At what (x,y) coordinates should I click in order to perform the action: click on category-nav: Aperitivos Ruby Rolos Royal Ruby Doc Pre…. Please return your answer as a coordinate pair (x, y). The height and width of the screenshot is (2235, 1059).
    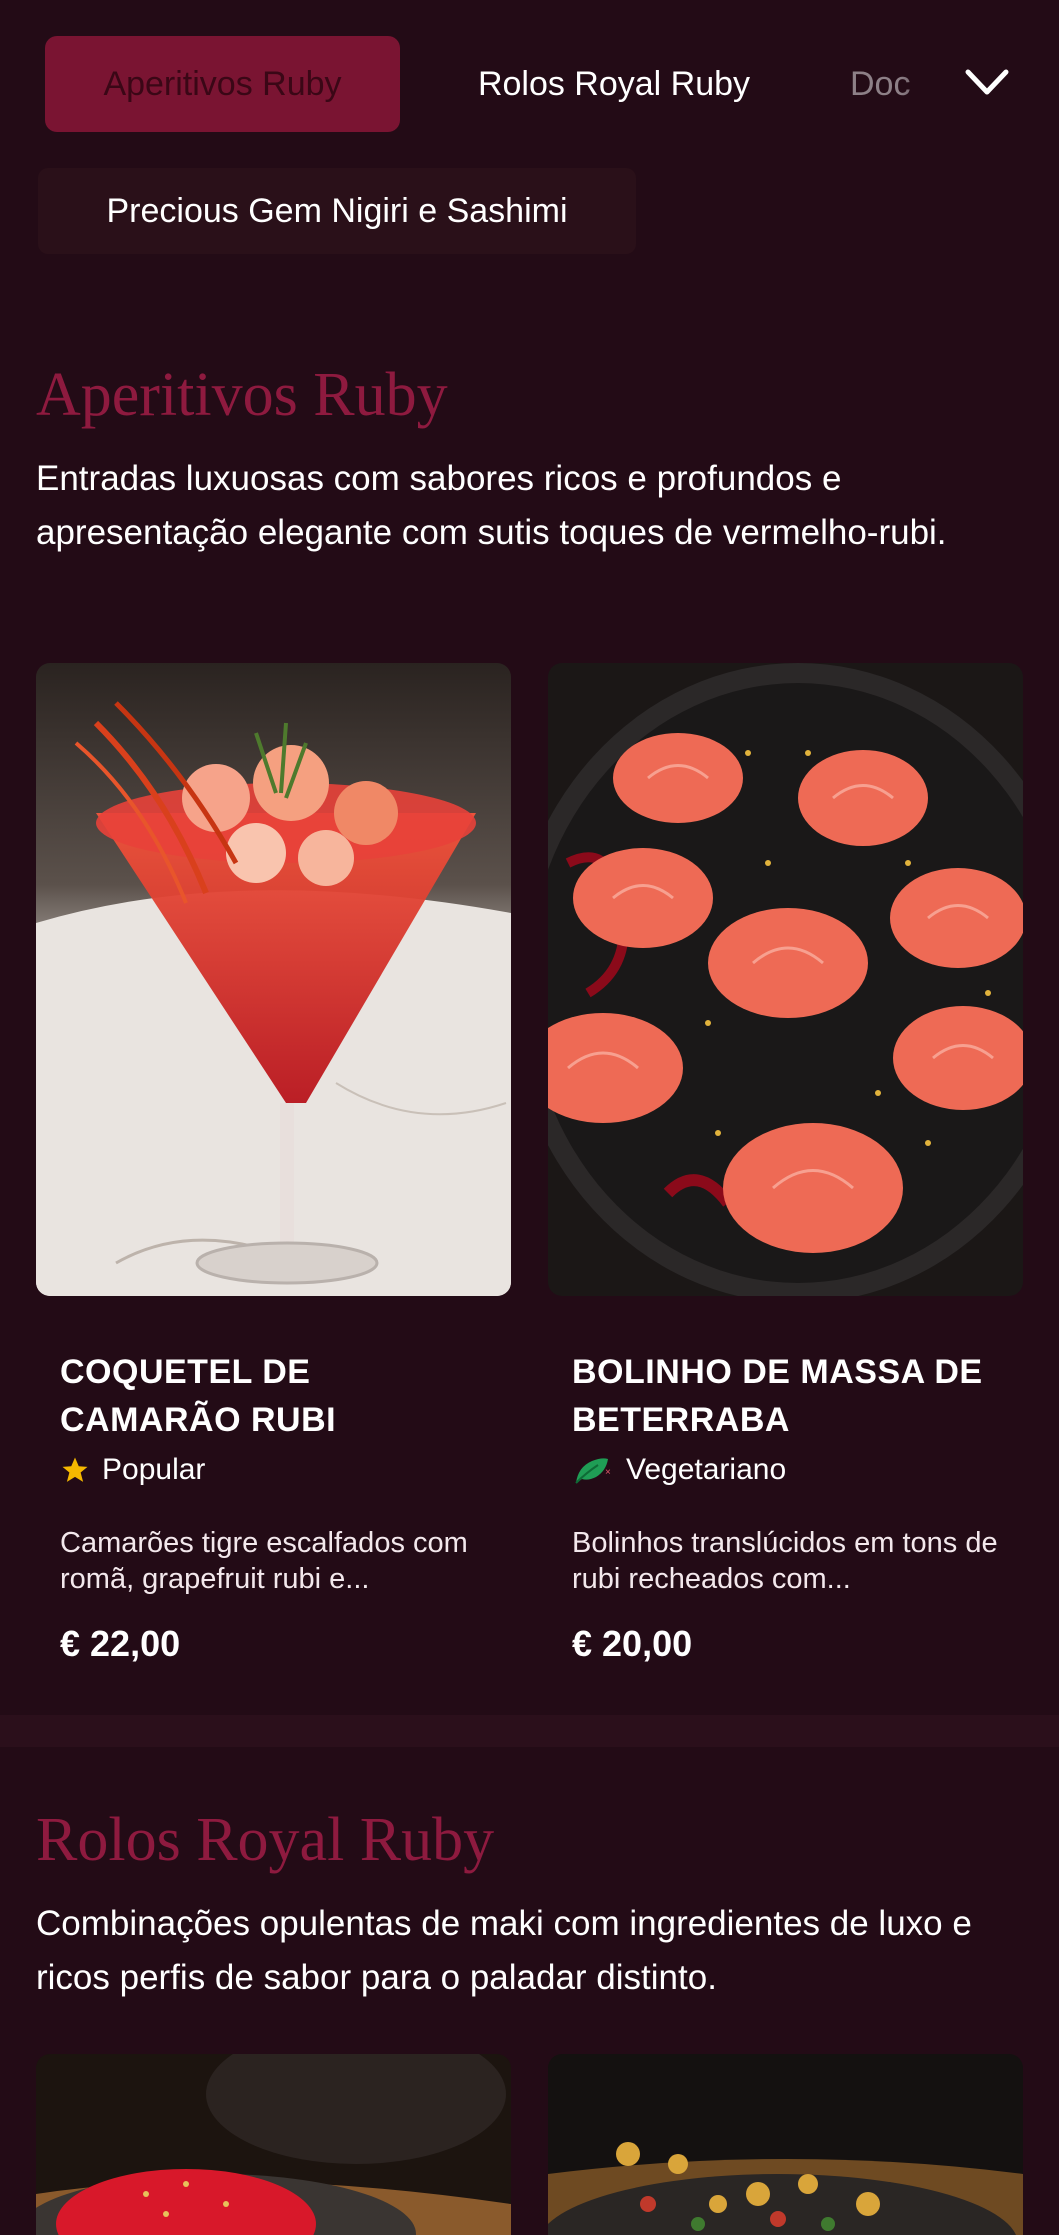
    Looking at the image, I should click on (529, 127).